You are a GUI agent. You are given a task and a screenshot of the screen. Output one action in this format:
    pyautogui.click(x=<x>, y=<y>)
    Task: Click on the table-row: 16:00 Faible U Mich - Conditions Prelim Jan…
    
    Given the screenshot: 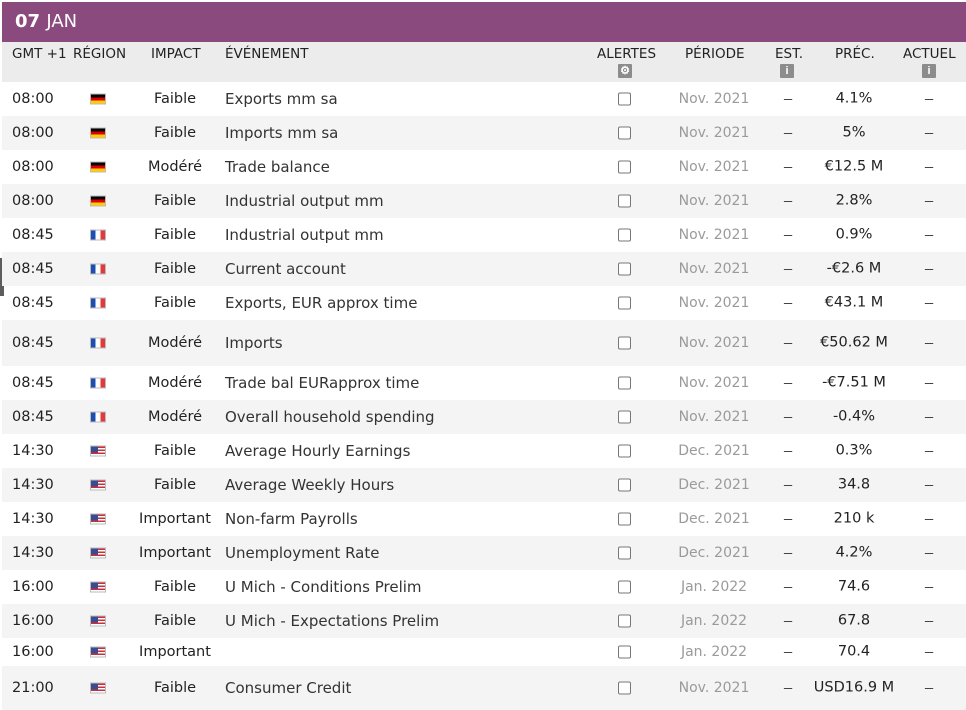 What is the action you would take?
    pyautogui.click(x=484, y=587)
    